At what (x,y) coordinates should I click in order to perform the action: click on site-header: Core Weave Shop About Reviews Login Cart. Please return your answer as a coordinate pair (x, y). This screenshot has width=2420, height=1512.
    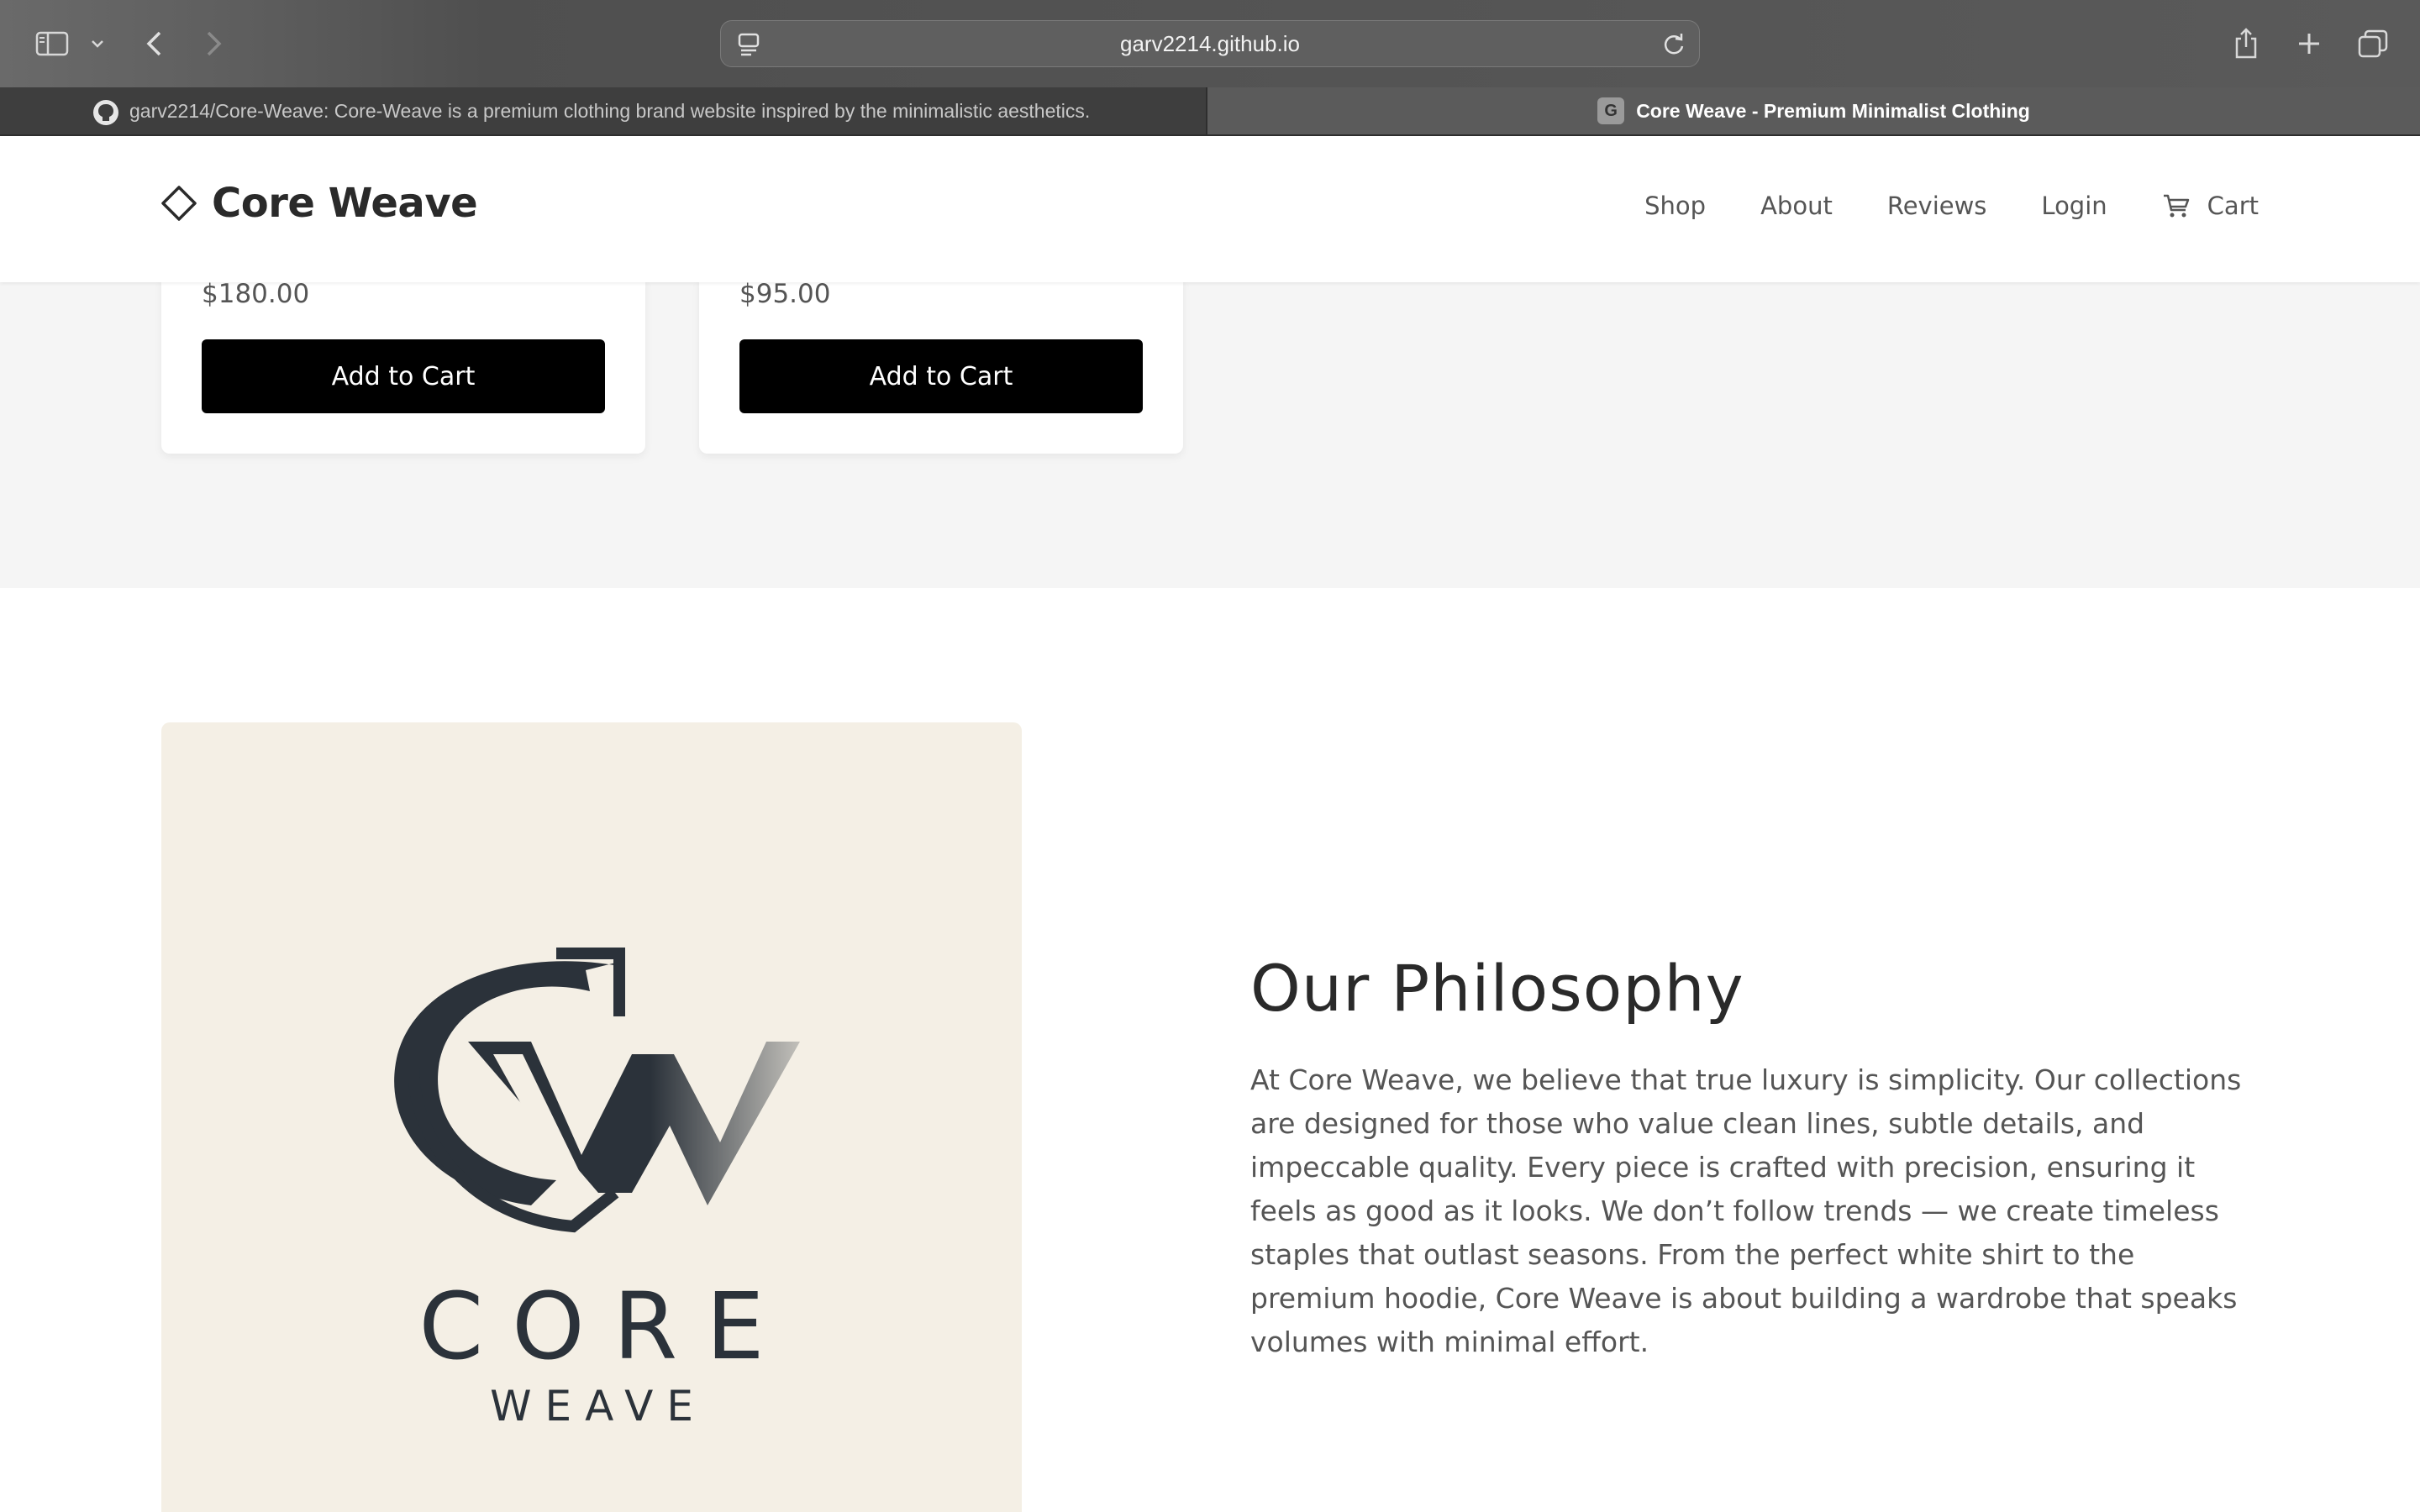
    Looking at the image, I should click on (1210, 209).